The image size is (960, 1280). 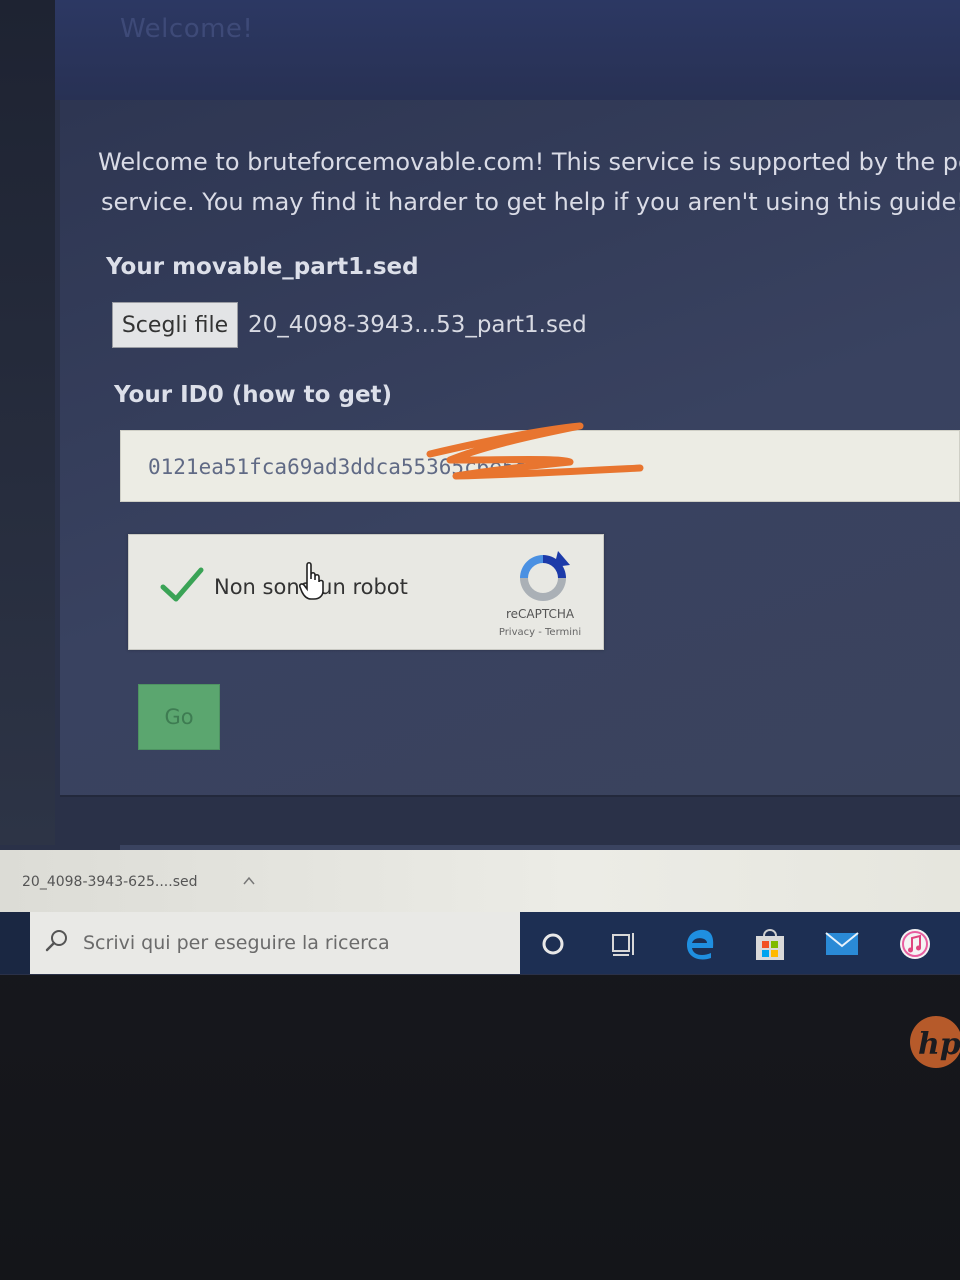 What do you see at coordinates (27, 422) in the screenshot?
I see `left-edge` at bounding box center [27, 422].